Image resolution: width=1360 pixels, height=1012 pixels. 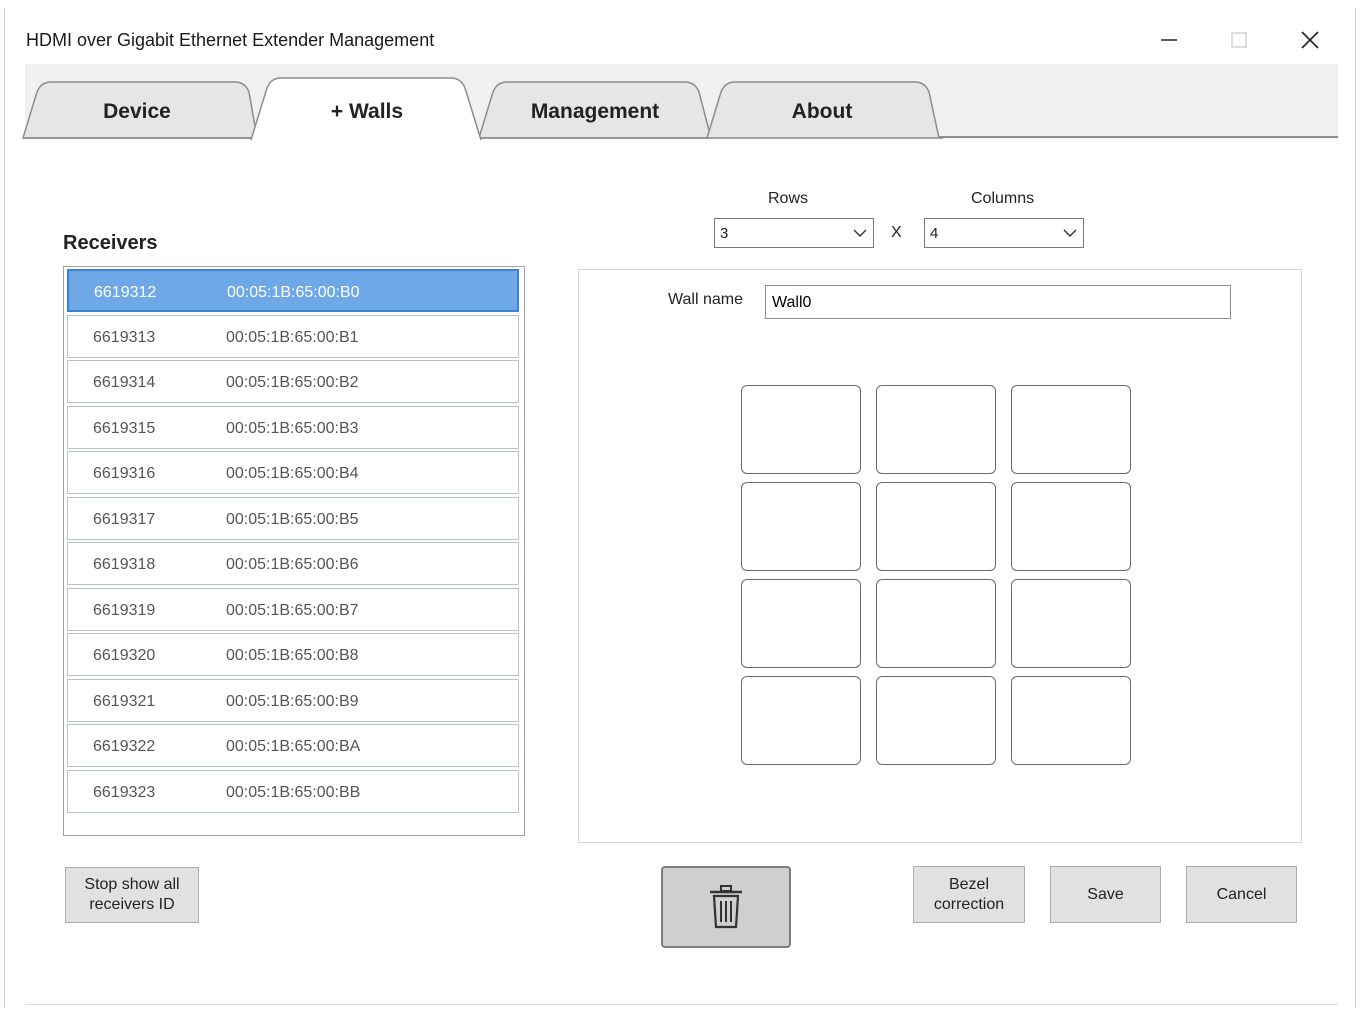 I want to click on minimize-icon, so click(x=1169, y=40).